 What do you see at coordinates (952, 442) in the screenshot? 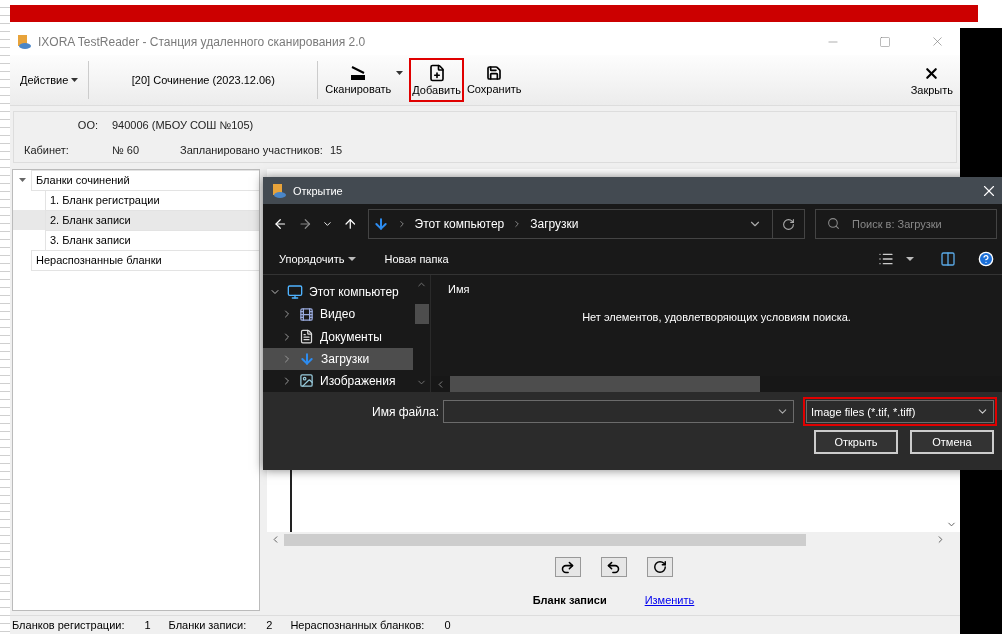
I see `dialog-button: Отмена` at bounding box center [952, 442].